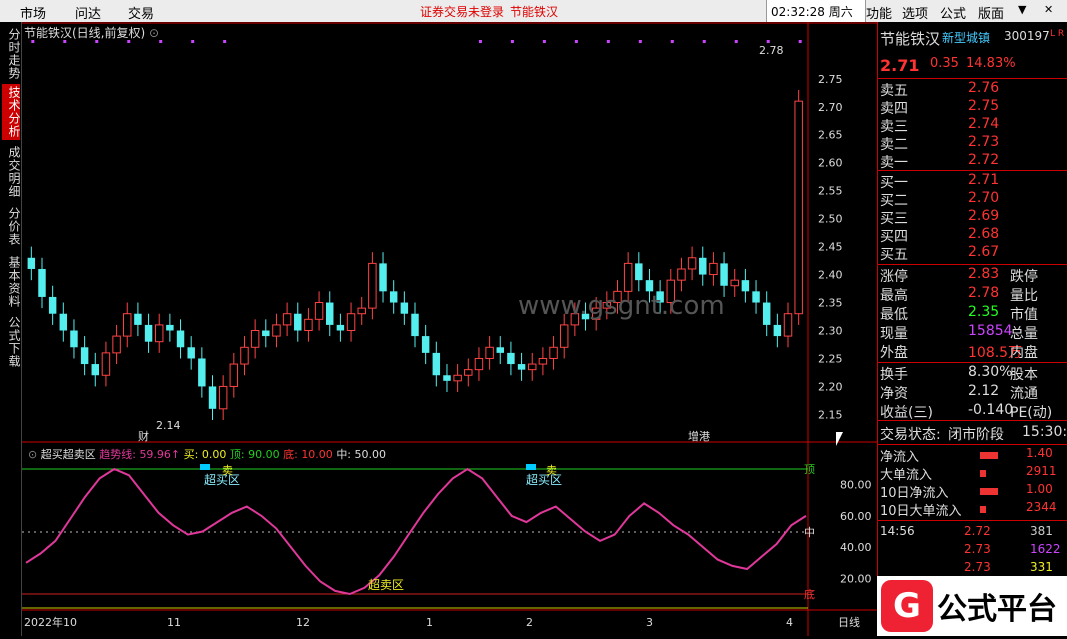 The height and width of the screenshot is (639, 1067). I want to click on menu-formula: 公式, so click(953, 12).